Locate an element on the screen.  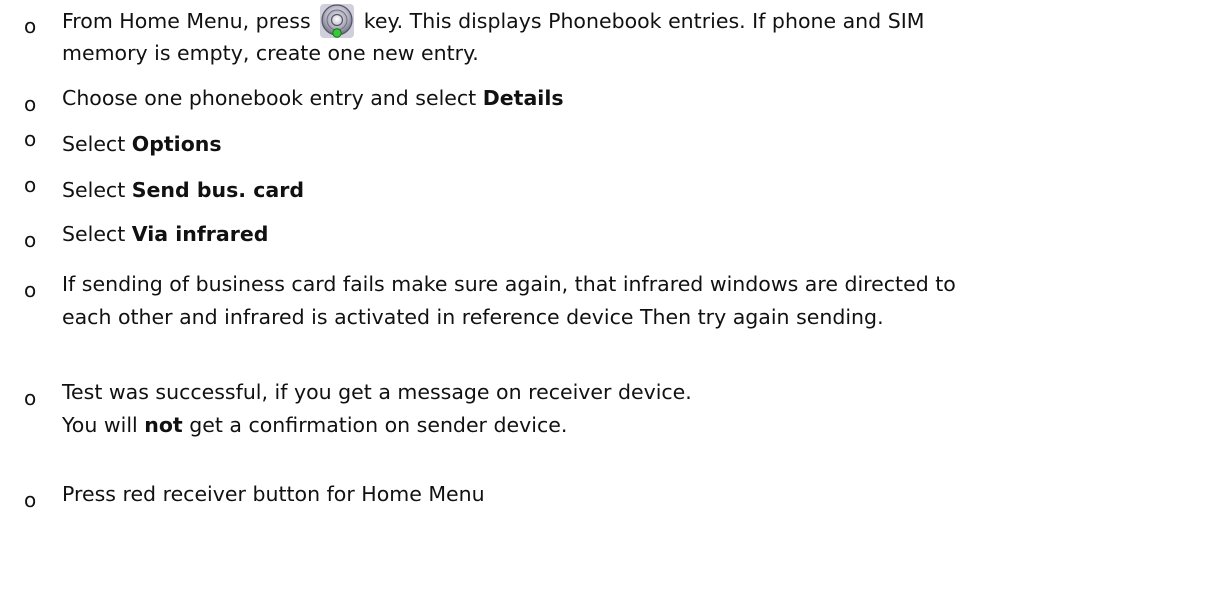
step-bold-term: Send bus. card is located at coordinates (218, 190).